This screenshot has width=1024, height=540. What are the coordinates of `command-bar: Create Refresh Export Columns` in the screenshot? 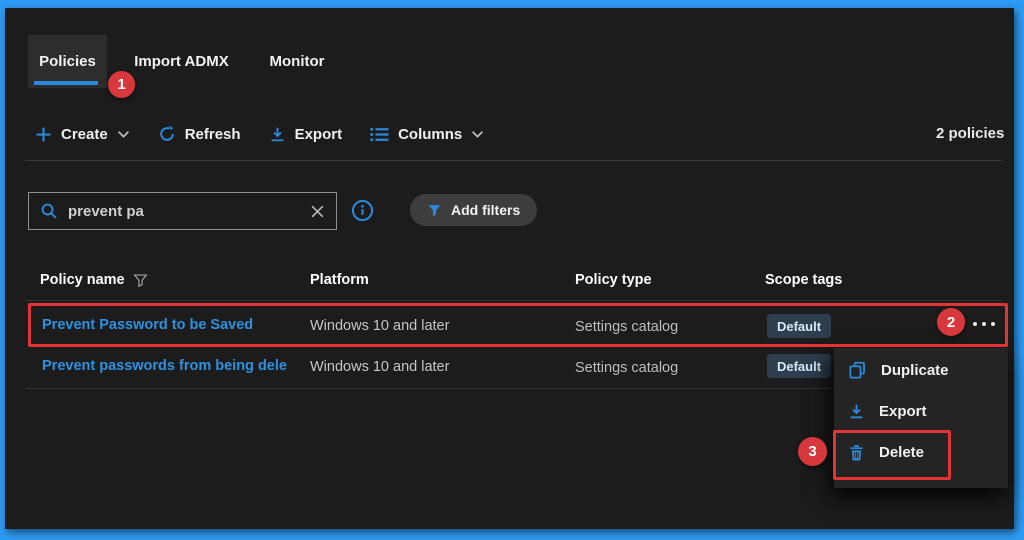 It's located at (259, 134).